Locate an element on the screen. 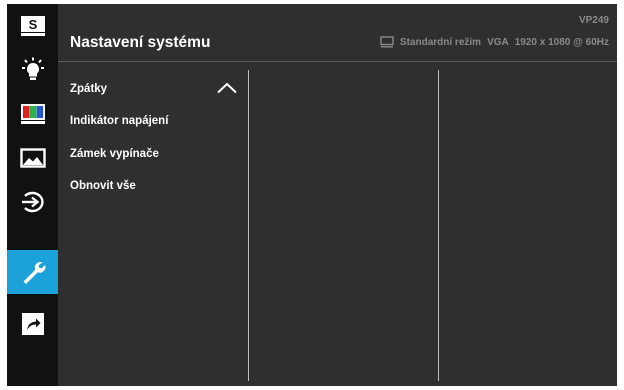  sidebar: S is located at coordinates (32, 195).